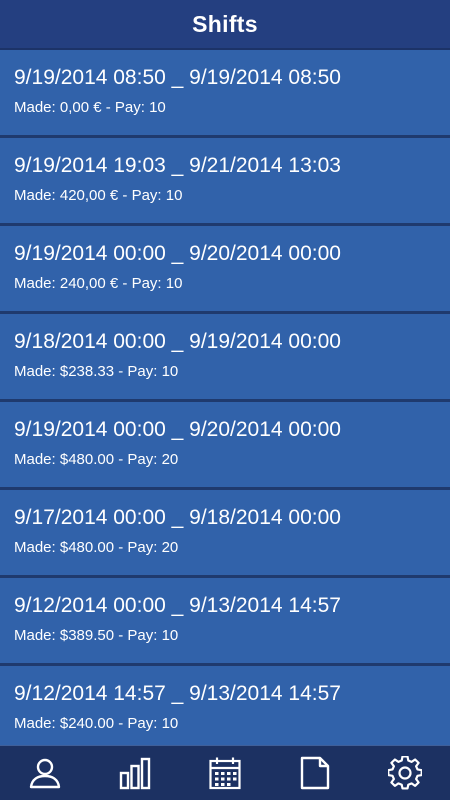 The width and height of the screenshot is (450, 800). I want to click on document-icon, so click(315, 773).